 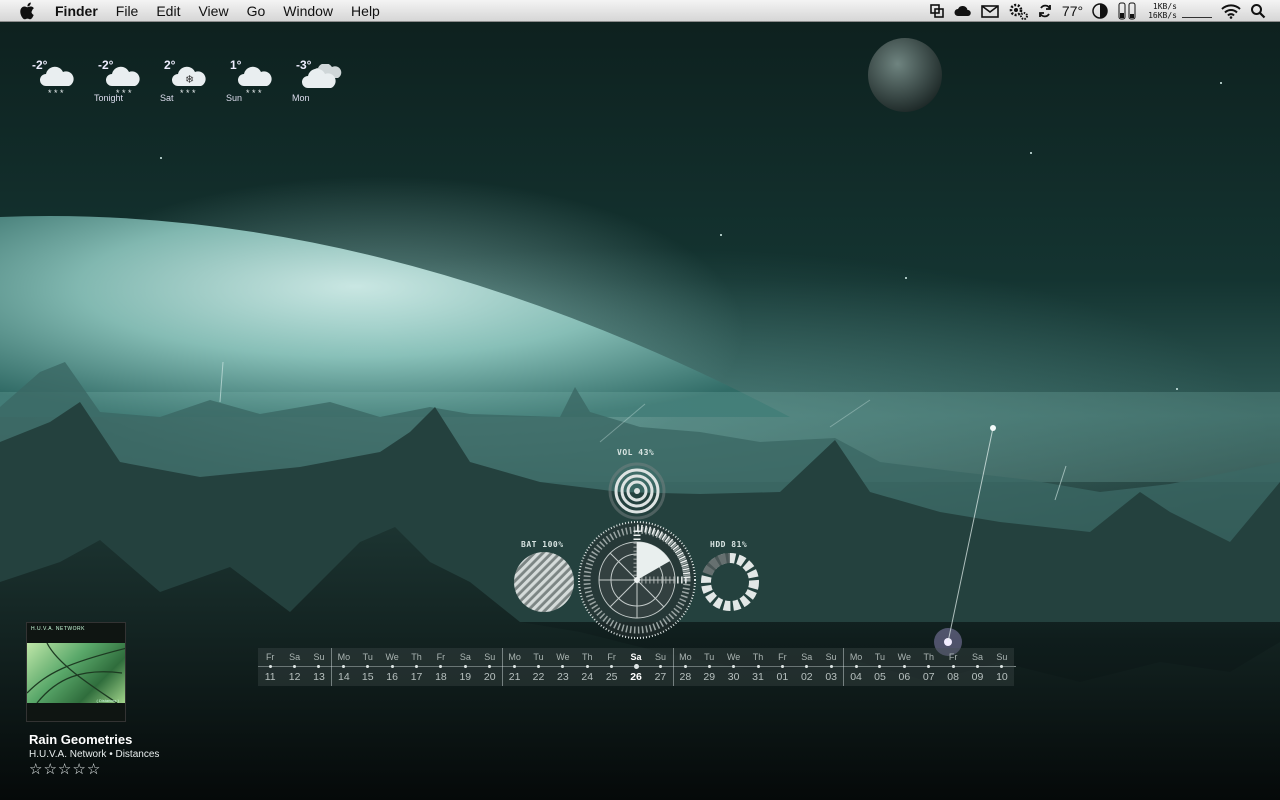 I want to click on track-rating: ☆ ☆ ☆ ☆ ☆, so click(x=64, y=770).